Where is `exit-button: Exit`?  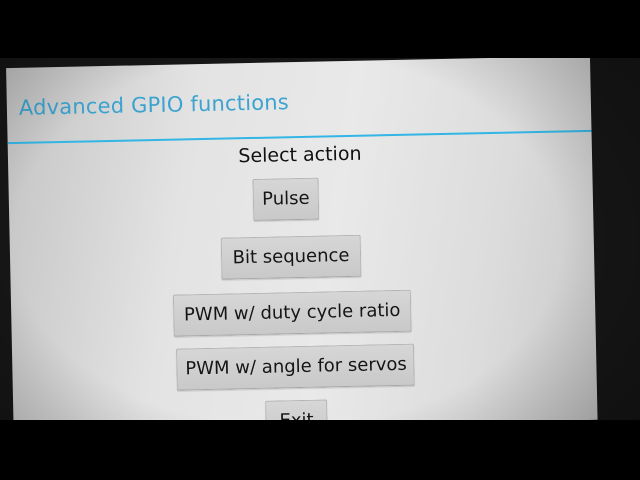
exit-button: Exit is located at coordinates (296, 409).